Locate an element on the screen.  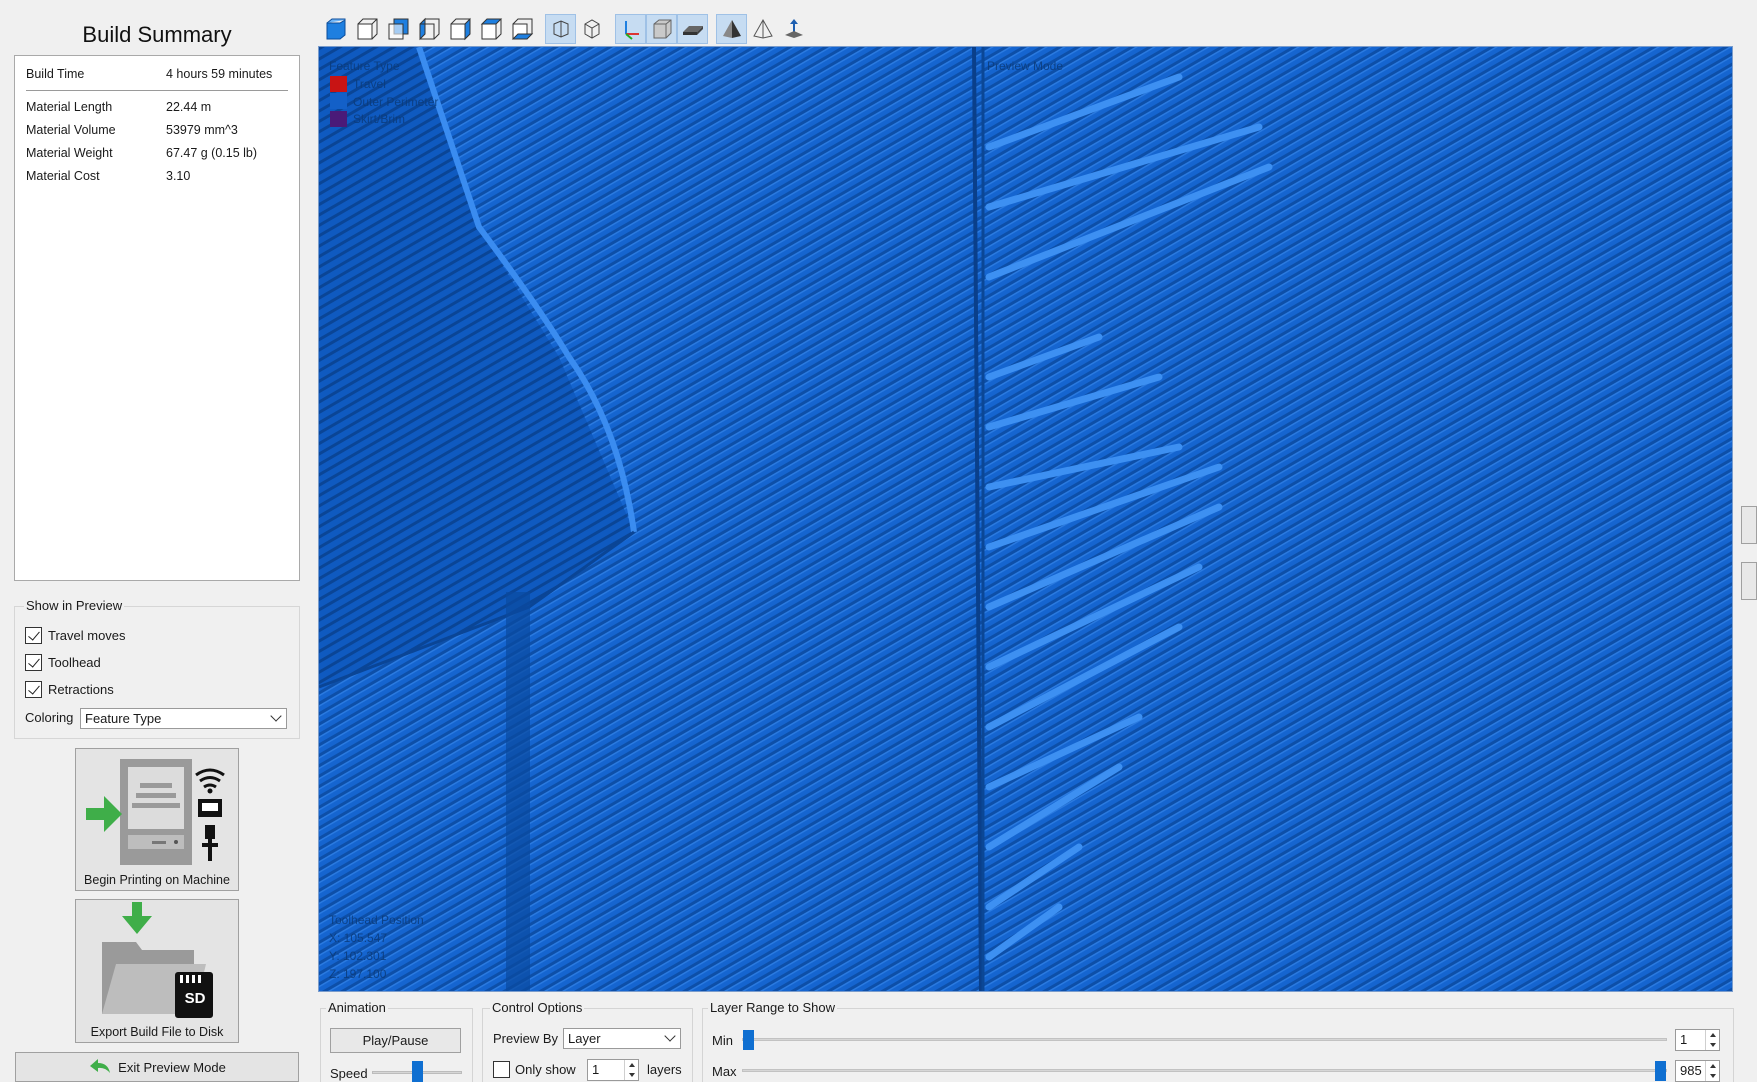
solid-model-icon is located at coordinates (731, 29).